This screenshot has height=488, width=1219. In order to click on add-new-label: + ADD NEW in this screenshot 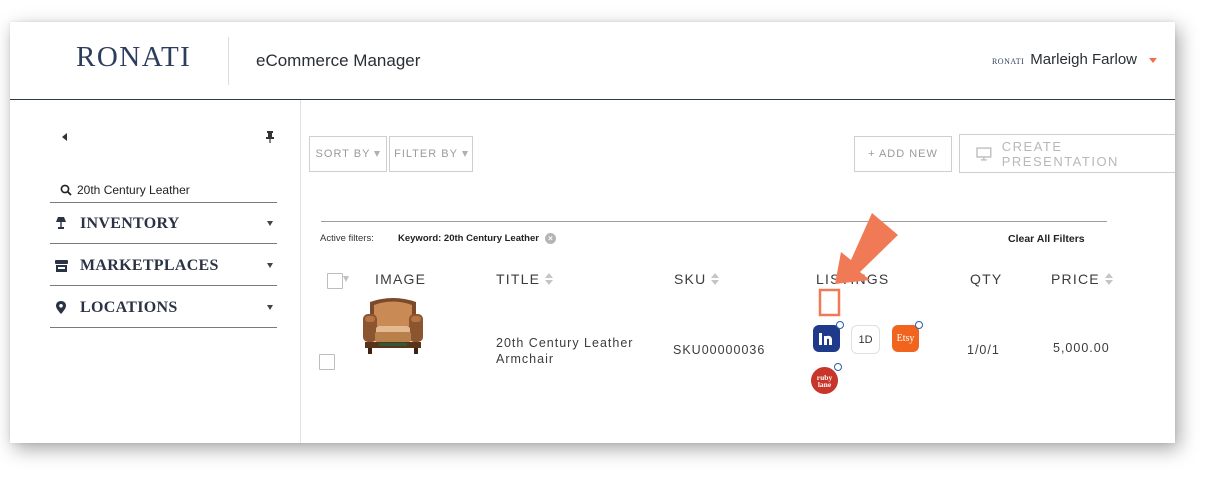, I will do `click(903, 154)`.